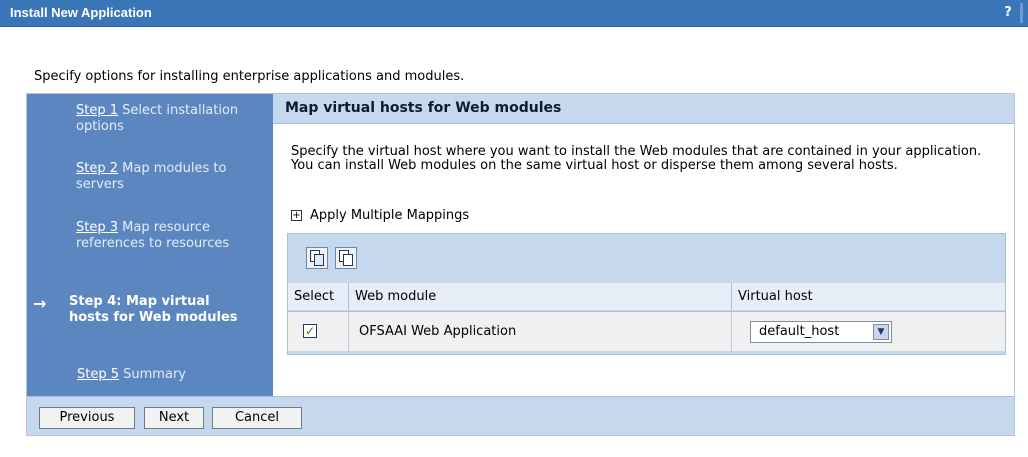  I want to click on cancel-button: Cancel, so click(257, 418).